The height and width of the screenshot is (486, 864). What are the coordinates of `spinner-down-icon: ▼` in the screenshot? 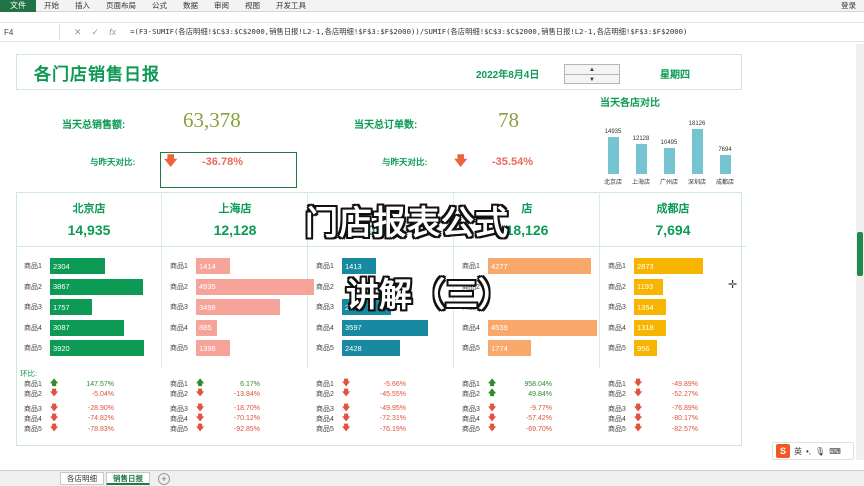 It's located at (592, 80).